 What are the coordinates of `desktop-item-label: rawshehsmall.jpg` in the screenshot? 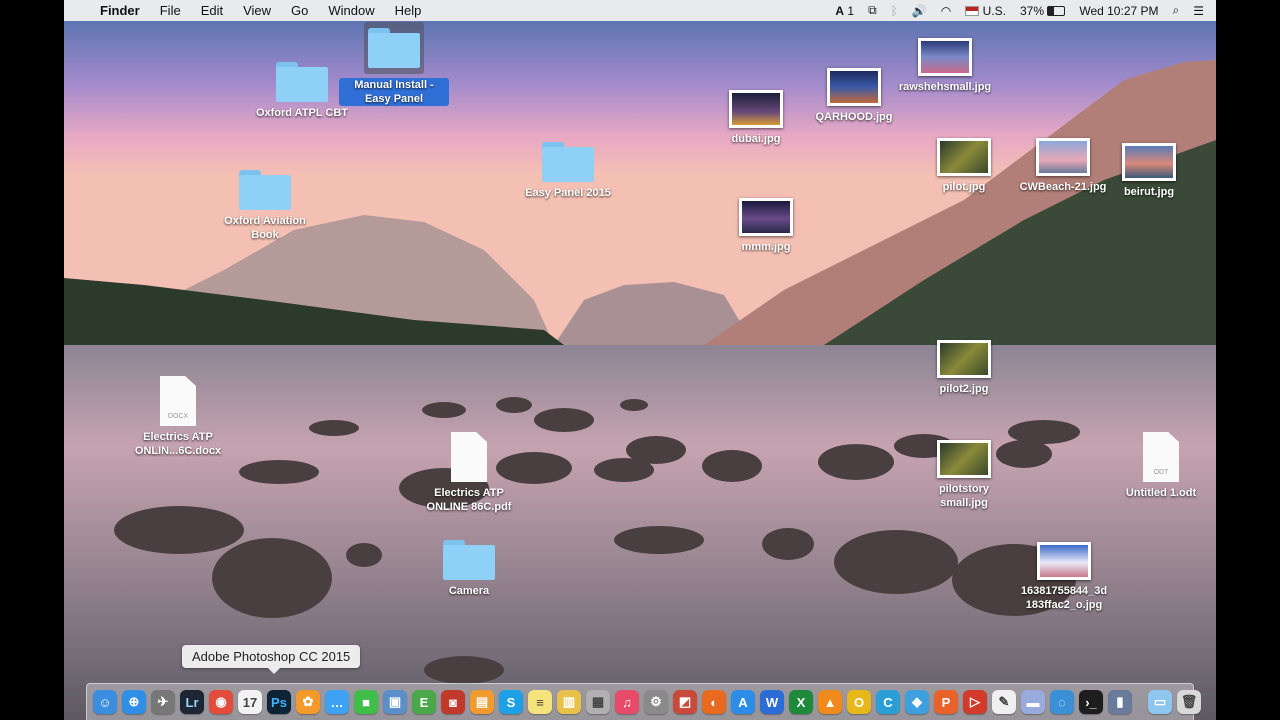 It's located at (945, 87).